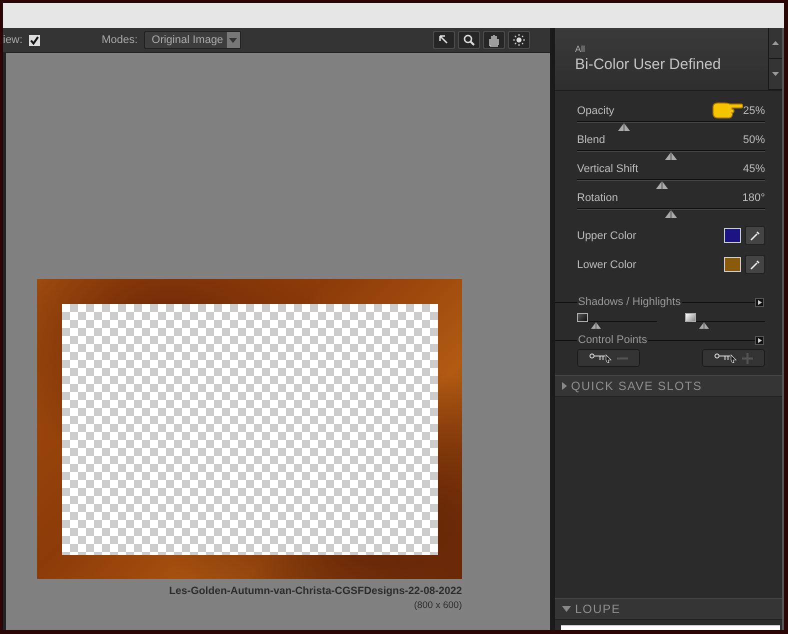  I want to click on slider-label: Rotation, so click(597, 199).